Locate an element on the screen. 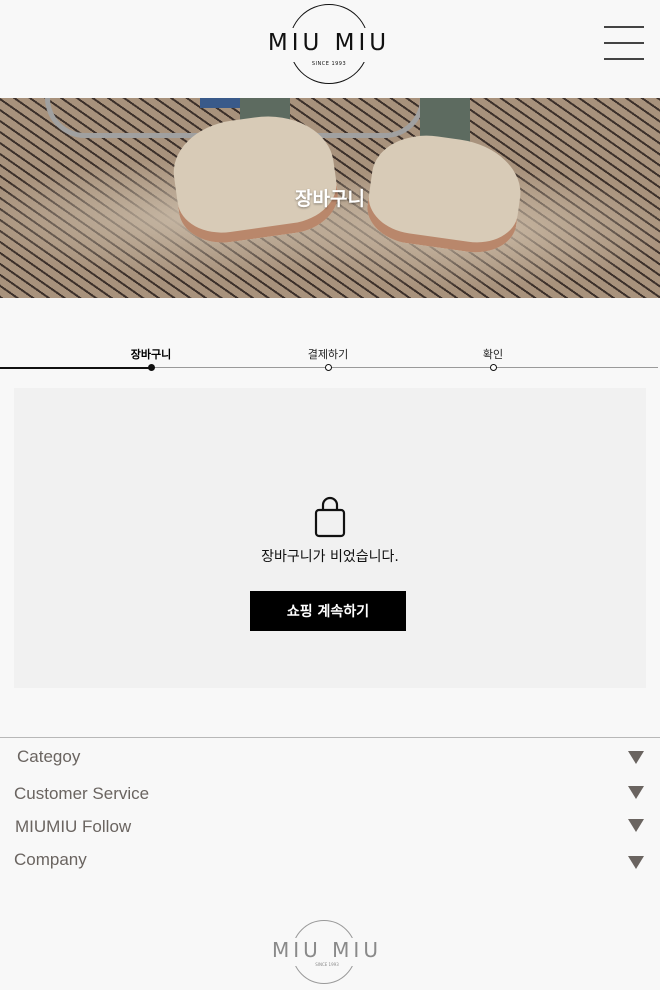 This screenshot has width=660, height=990. footer-section-label: Company is located at coordinates (50, 859).